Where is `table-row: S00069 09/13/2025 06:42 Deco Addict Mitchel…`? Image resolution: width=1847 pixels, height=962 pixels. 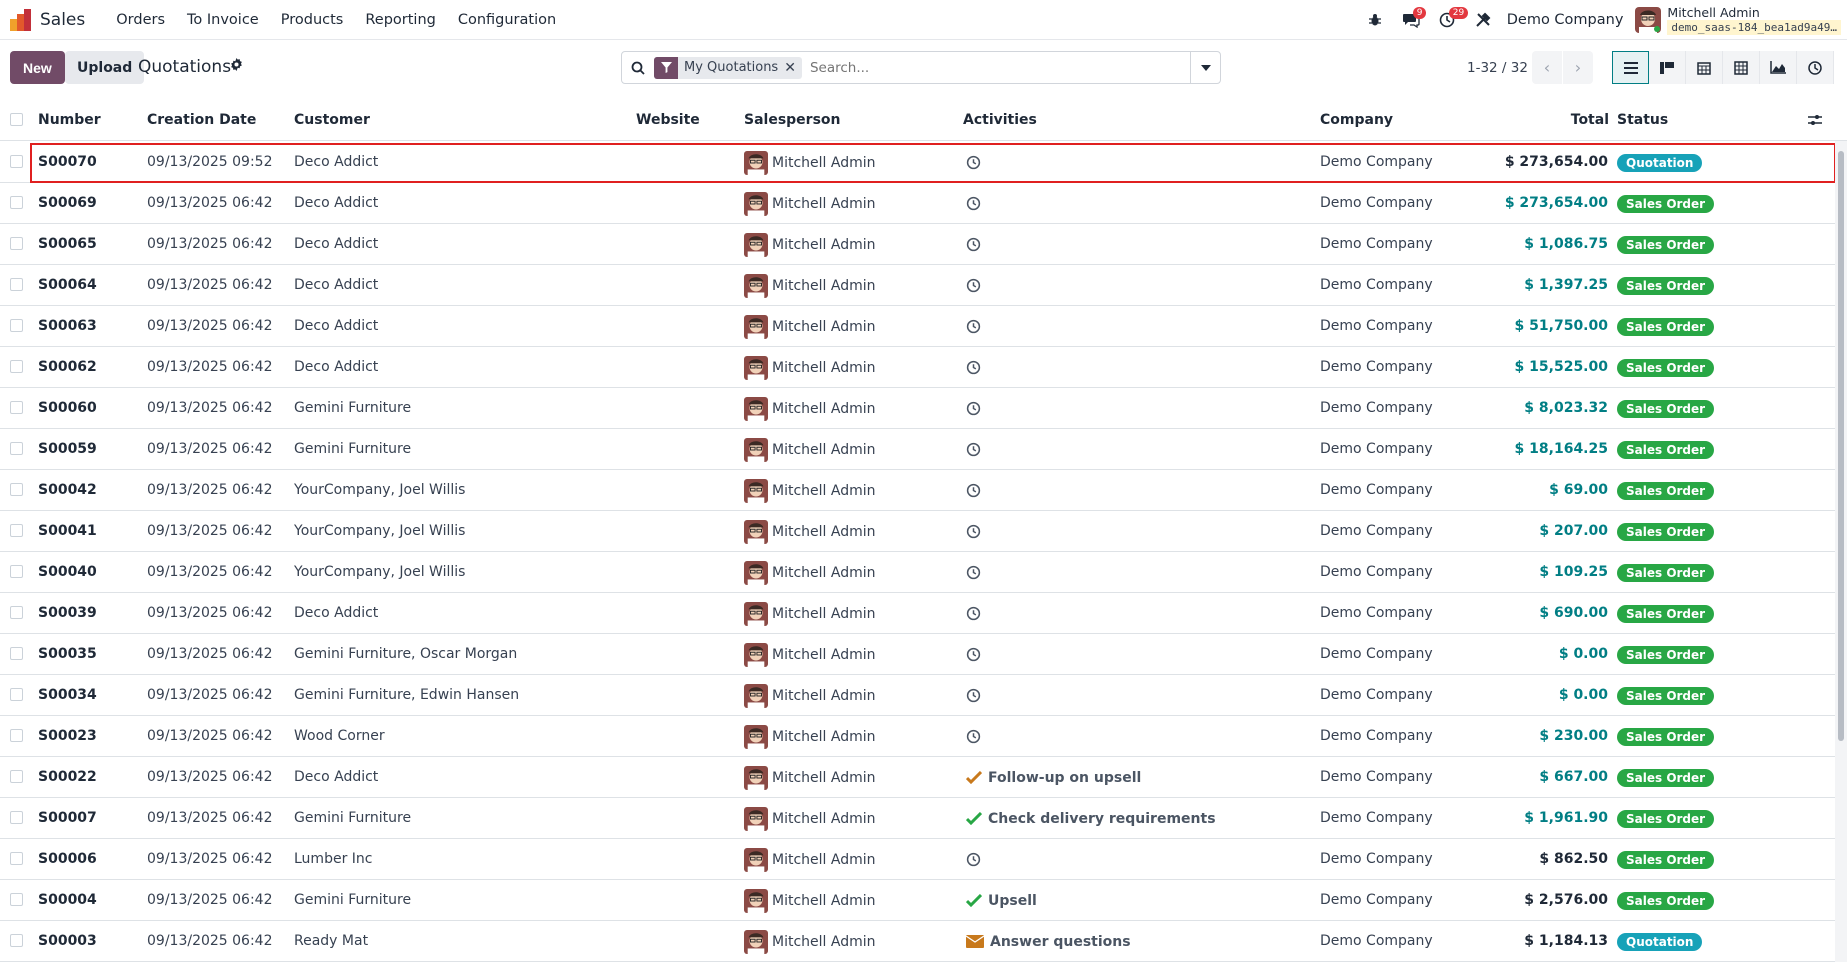 table-row: S00069 09/13/2025 06:42 Deco Addict Mitchel… is located at coordinates (917, 203).